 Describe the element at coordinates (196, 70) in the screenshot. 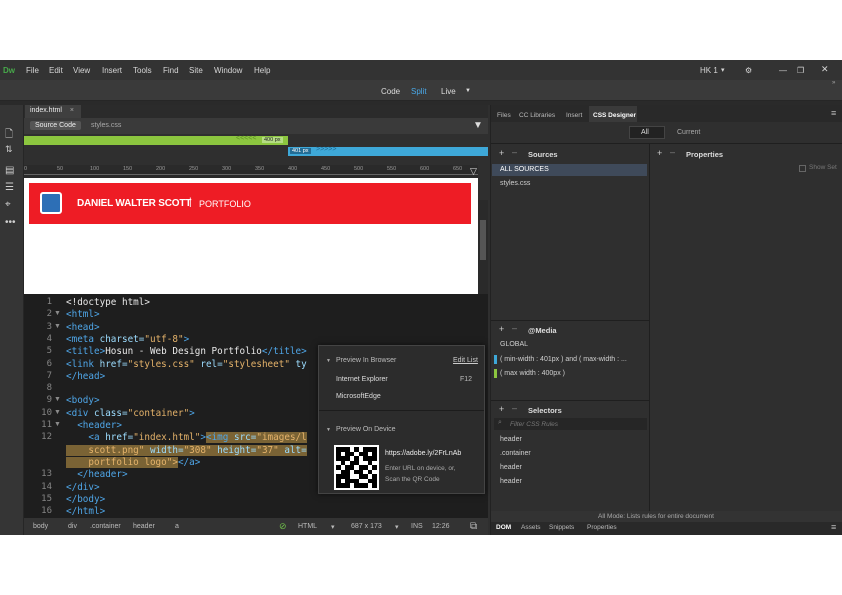

I see `menu-site: Site` at that location.